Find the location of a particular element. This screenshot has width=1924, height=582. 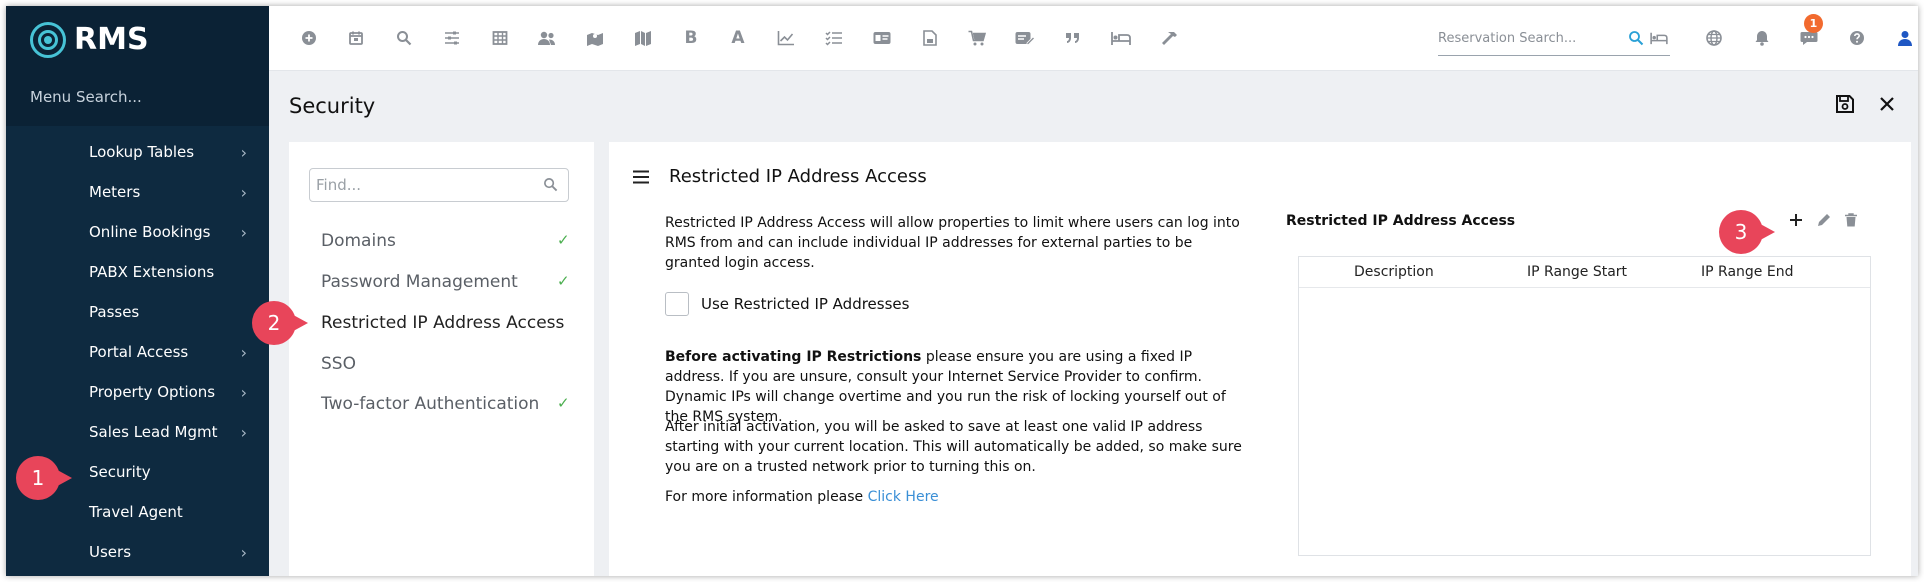

brand-name: RMS is located at coordinates (111, 39).